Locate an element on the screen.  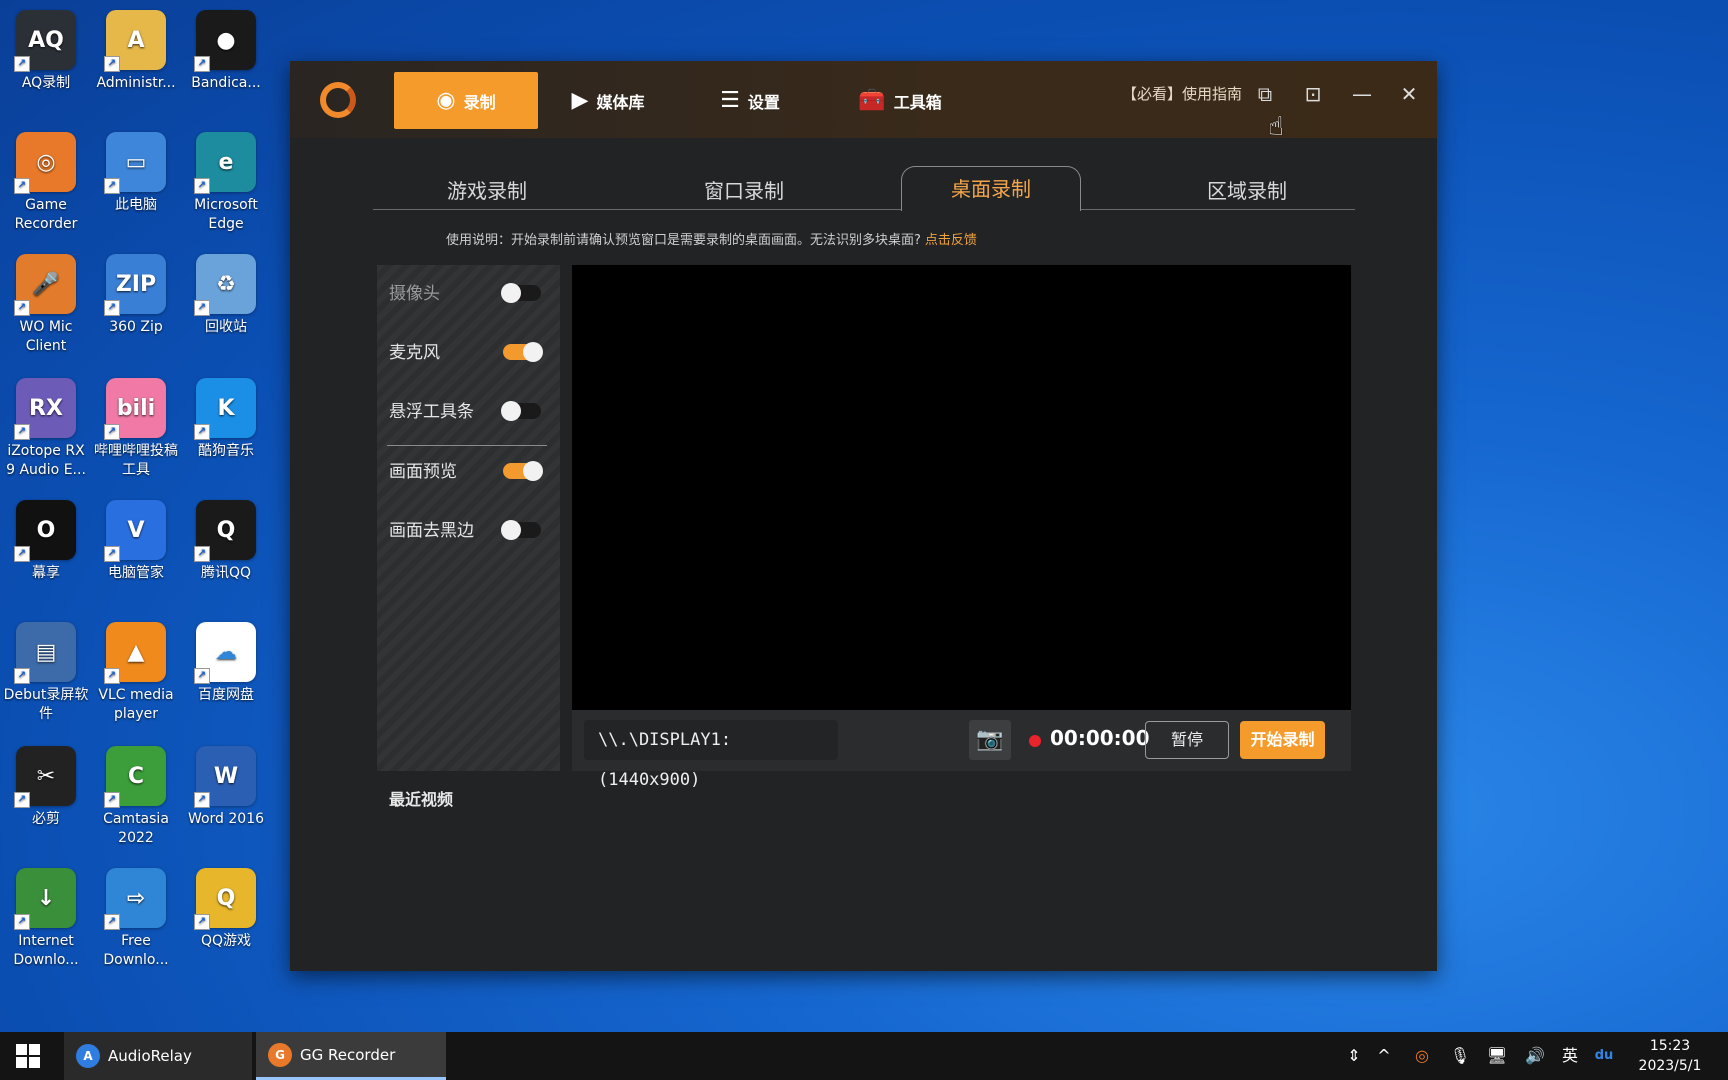
pause-button: 暂停 is located at coordinates (1187, 740).